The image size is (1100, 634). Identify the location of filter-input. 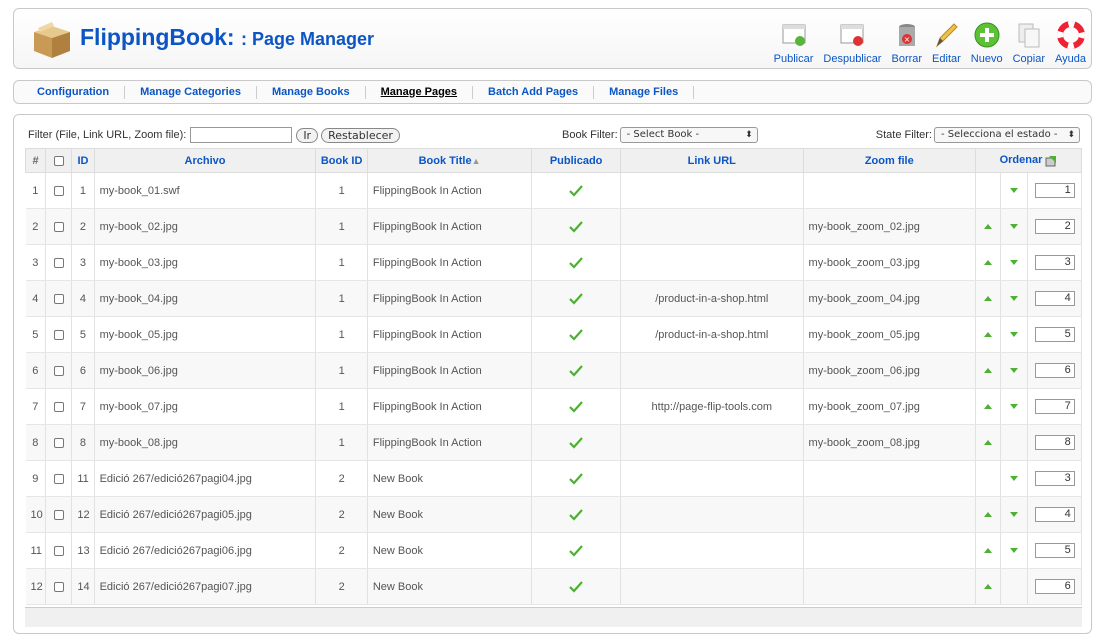
(241, 135).